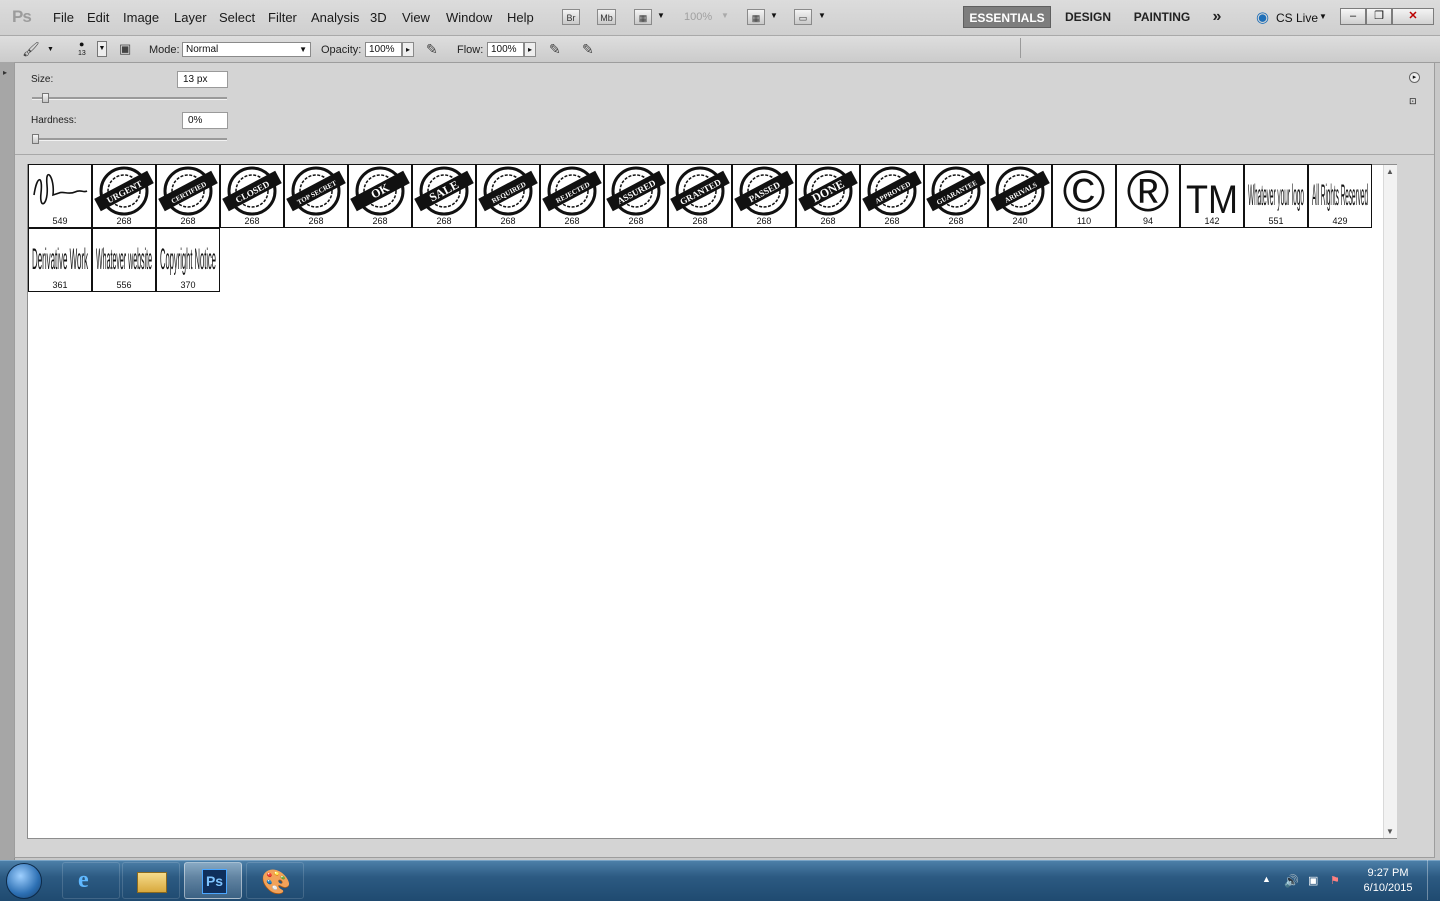  I want to click on flow-input: 100%, so click(505, 49).